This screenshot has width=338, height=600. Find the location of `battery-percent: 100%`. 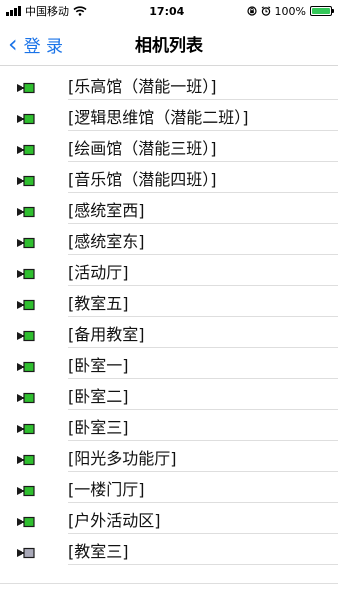

battery-percent: 100% is located at coordinates (290, 11).